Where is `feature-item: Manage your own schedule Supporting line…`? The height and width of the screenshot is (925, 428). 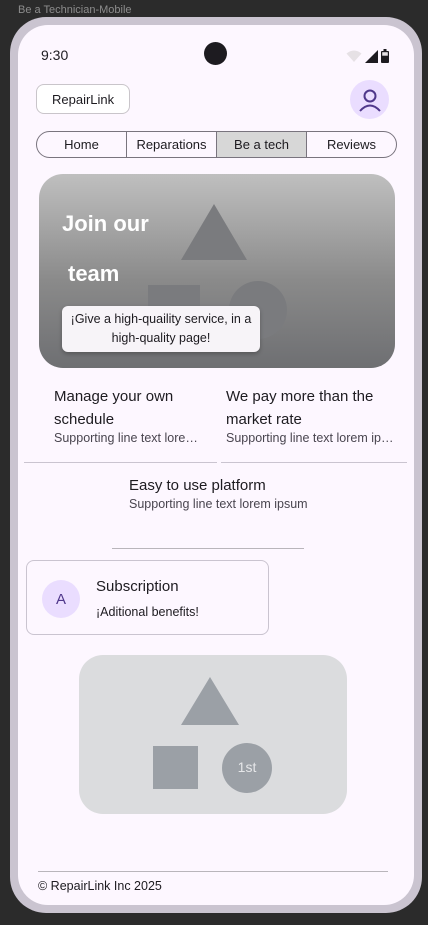 feature-item: Manage your own schedule Supporting line… is located at coordinates (129, 415).